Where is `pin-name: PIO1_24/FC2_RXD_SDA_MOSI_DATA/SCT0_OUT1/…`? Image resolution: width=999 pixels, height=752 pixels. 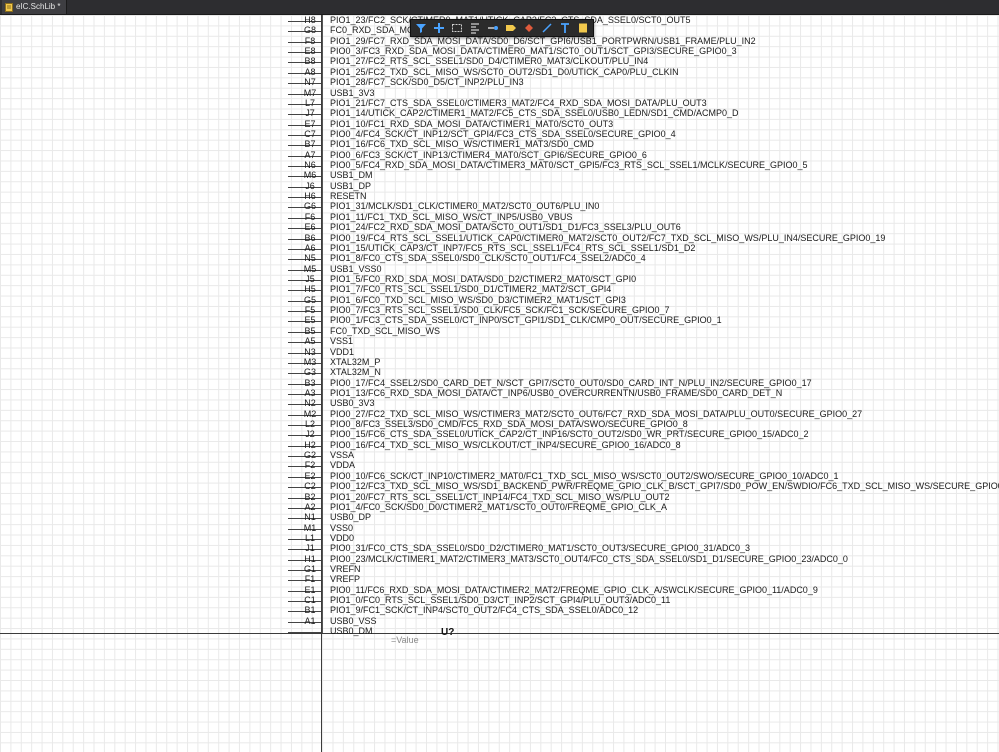
pin-name: PIO1_24/FC2_RXD_SDA_MOSI_DATA/SCT0_OUT1/… is located at coordinates (505, 227).